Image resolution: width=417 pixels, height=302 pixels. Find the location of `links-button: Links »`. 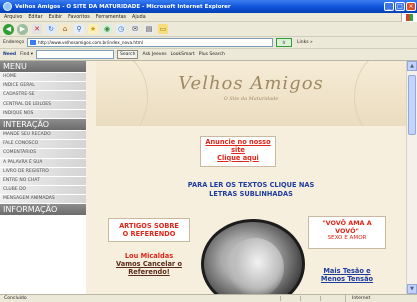

links-button: Links » is located at coordinates (305, 42).